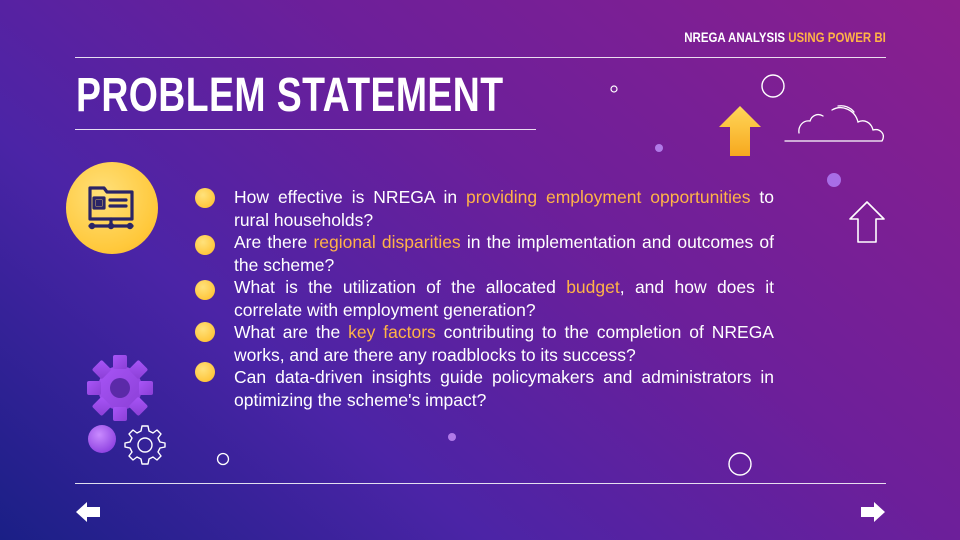 This screenshot has height=540, width=960. I want to click on data-dashboard-icon, so click(111, 208).